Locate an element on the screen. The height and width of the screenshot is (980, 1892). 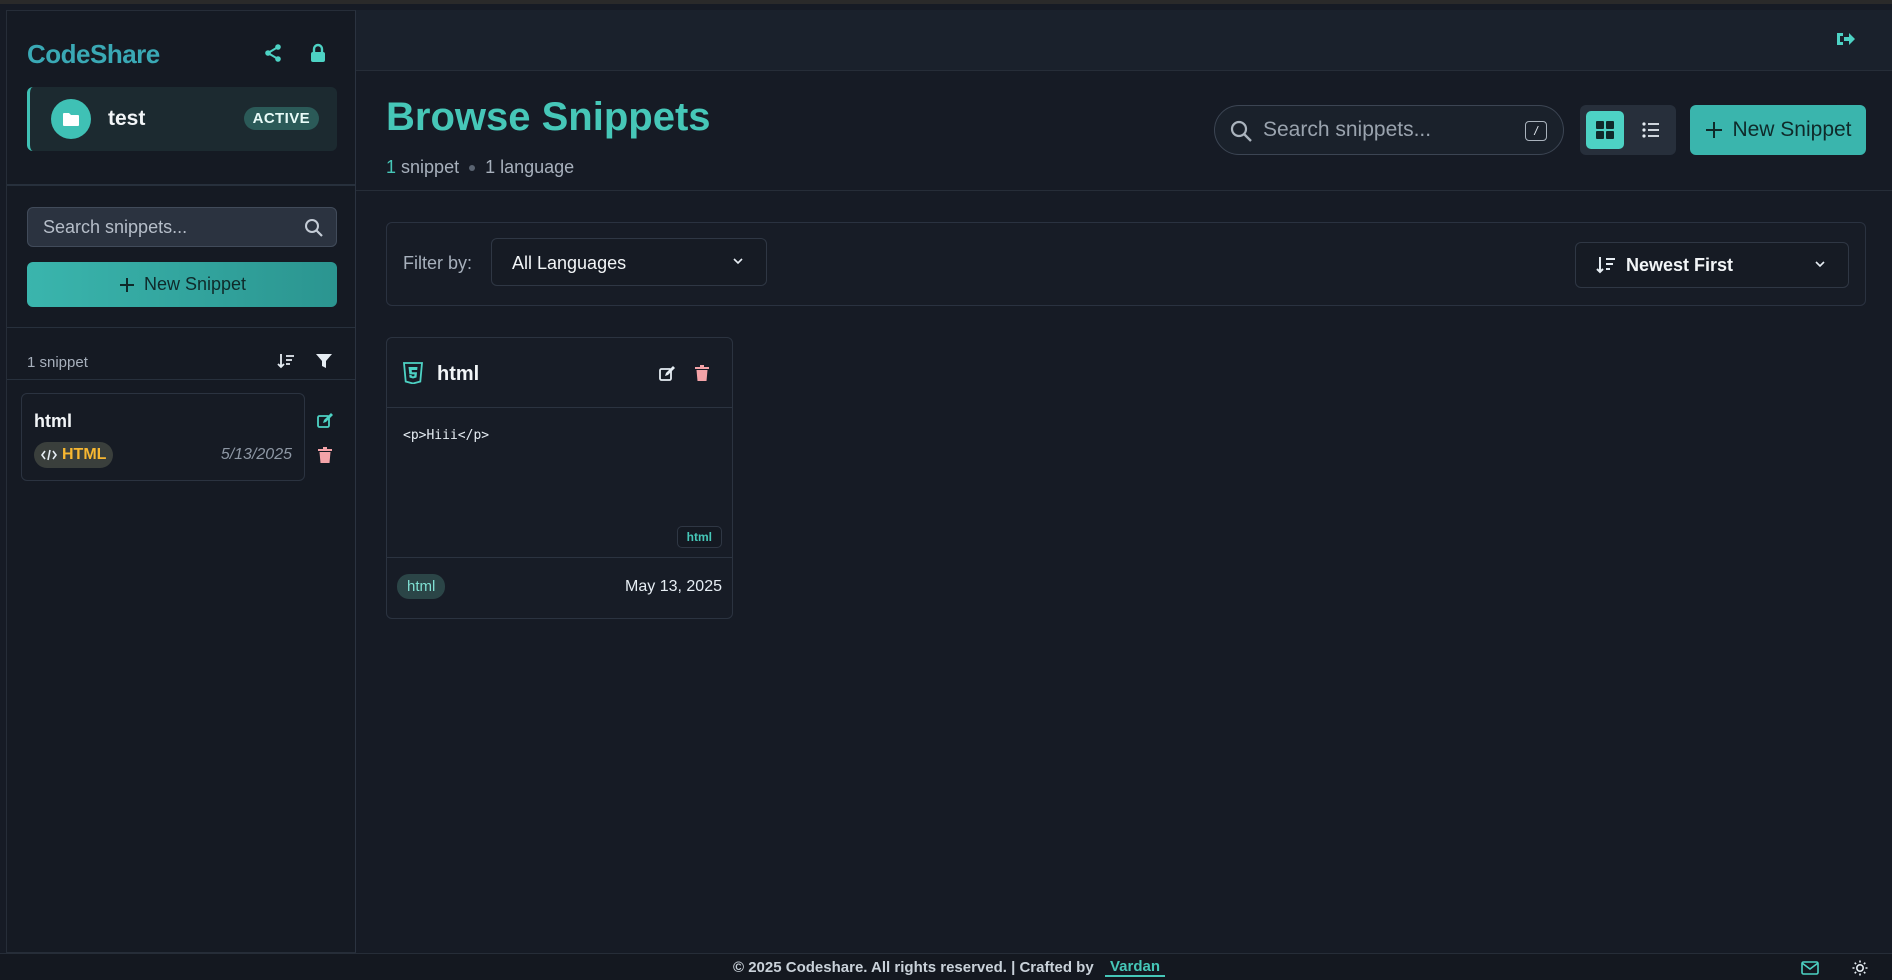
sidebar-snippet-item: html HTML 5/13/2025 is located at coordinates (163, 437).